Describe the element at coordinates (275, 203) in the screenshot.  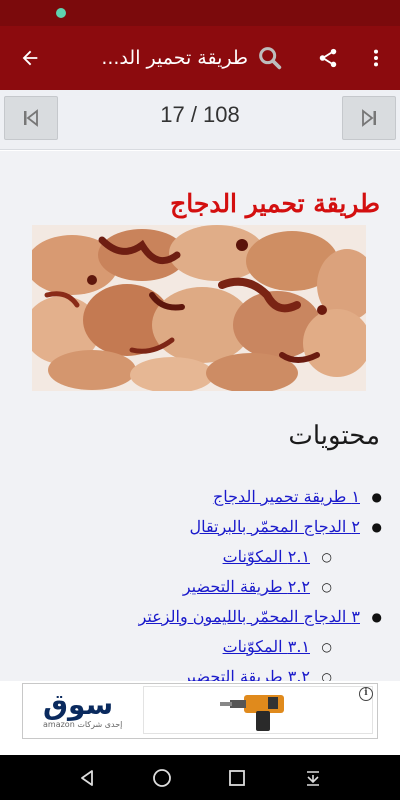
I see `article-title: طريقة تحمير الدجاج` at that location.